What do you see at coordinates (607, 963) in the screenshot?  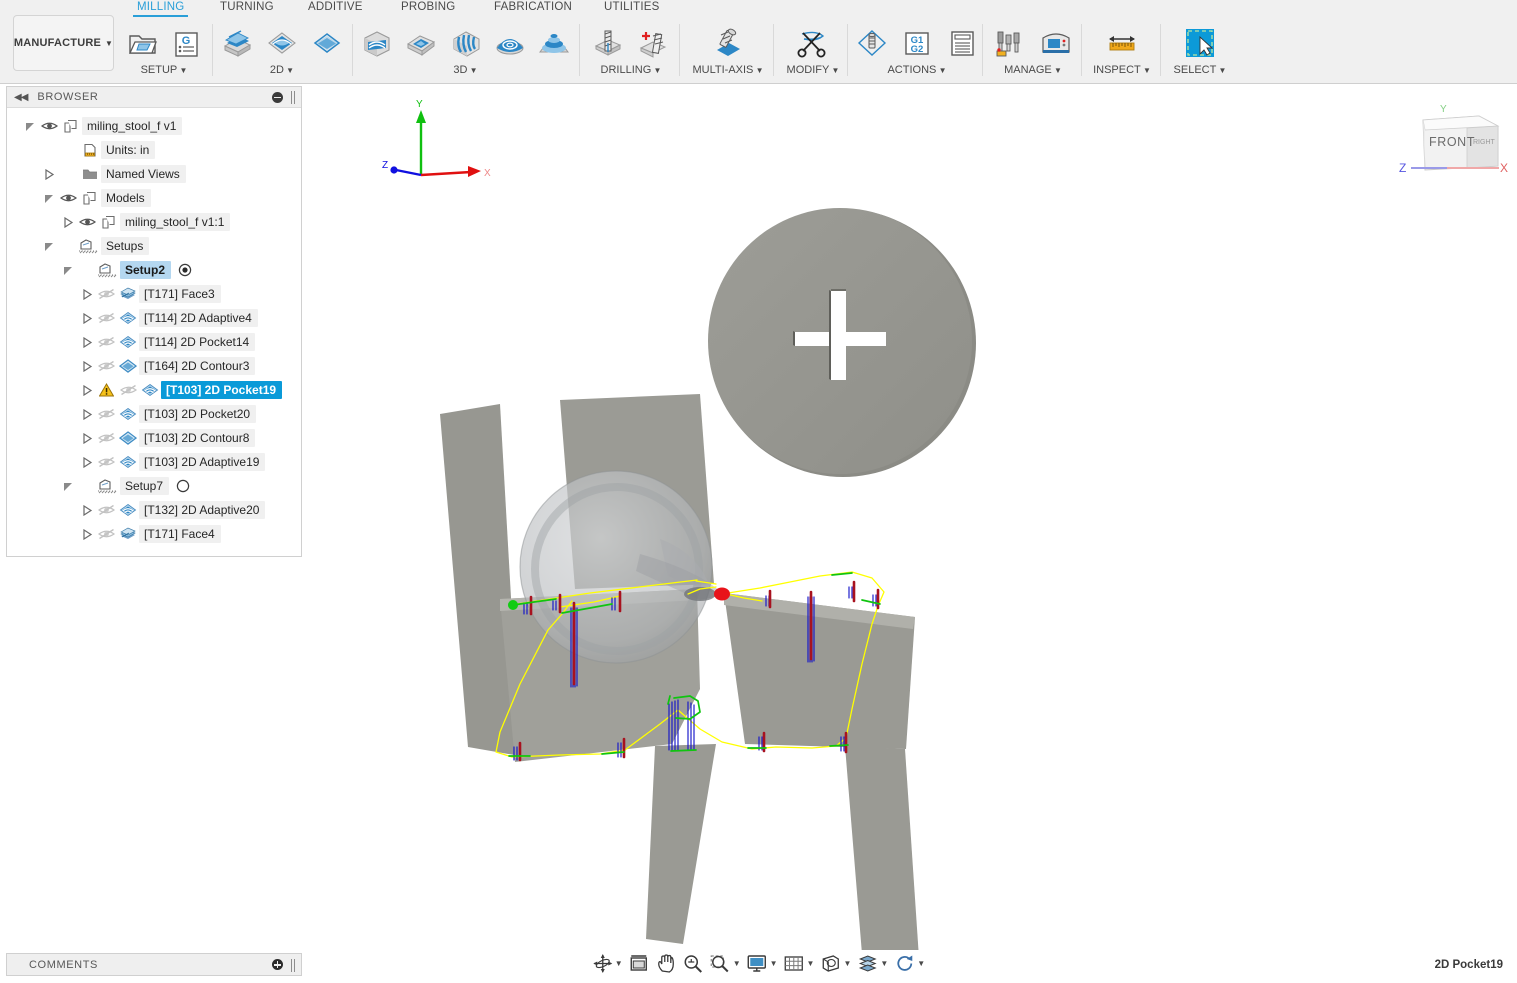 I see `orbit-icon: ▼` at bounding box center [607, 963].